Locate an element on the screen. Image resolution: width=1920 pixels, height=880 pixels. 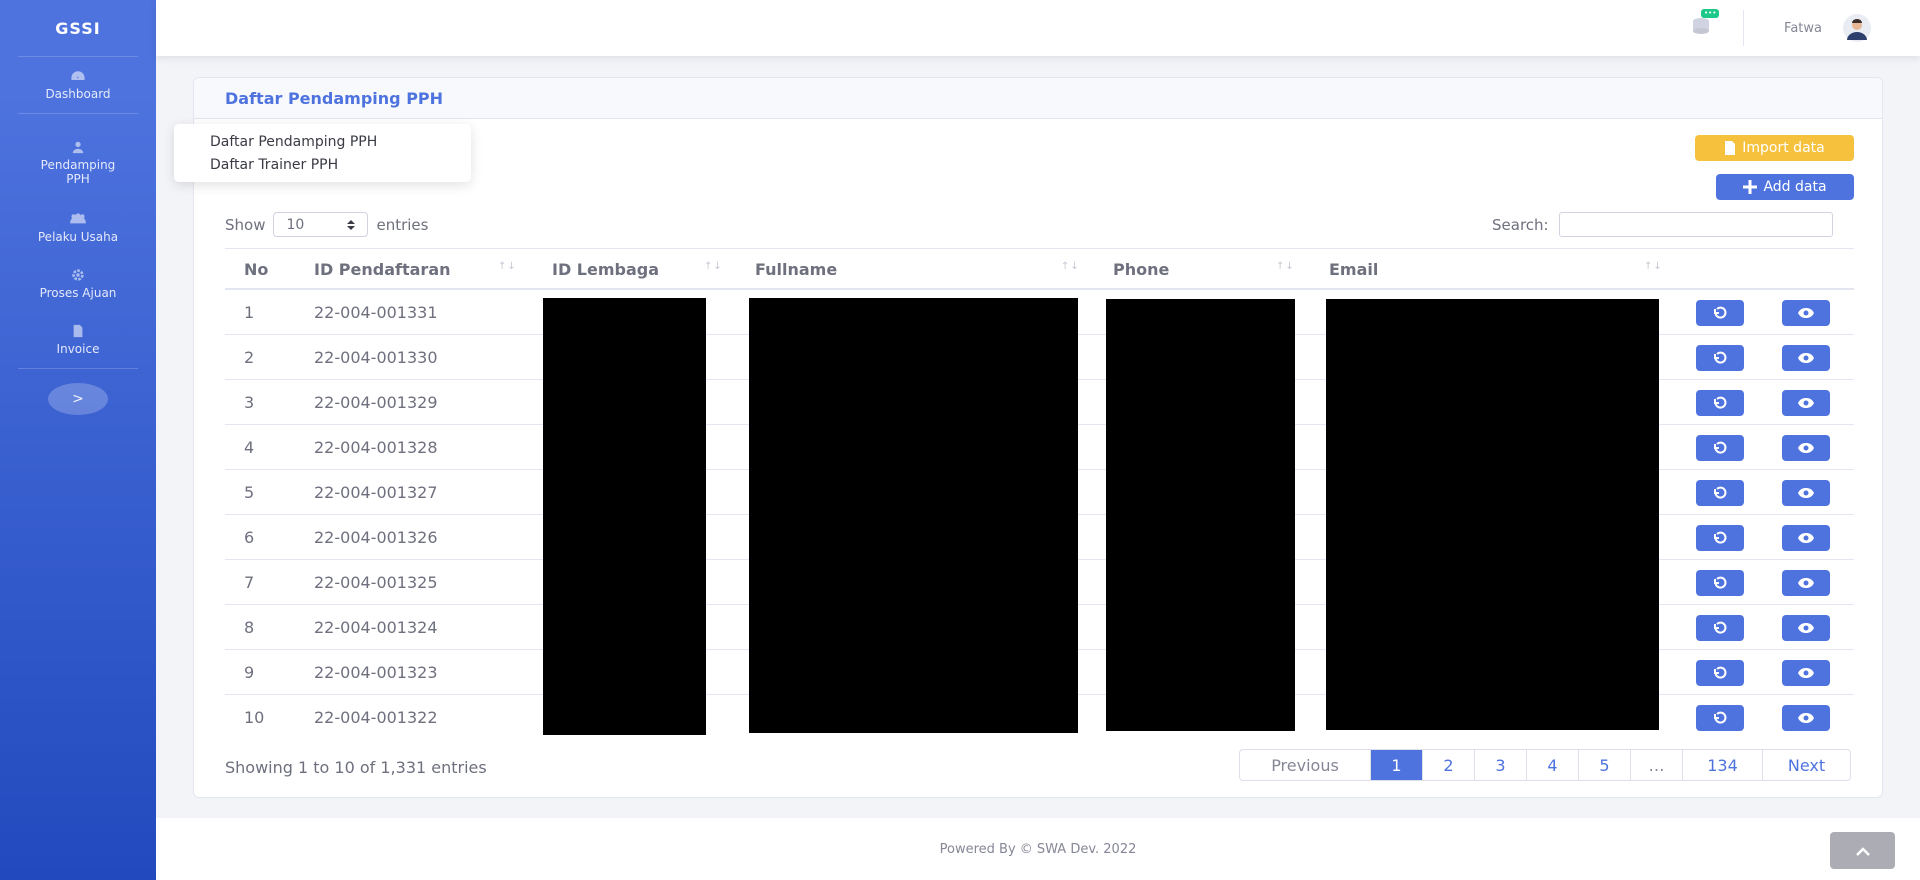
submenu-item-daftar-pendamping-pph: Daftar Pendamping PPH is located at coordinates (340, 141).